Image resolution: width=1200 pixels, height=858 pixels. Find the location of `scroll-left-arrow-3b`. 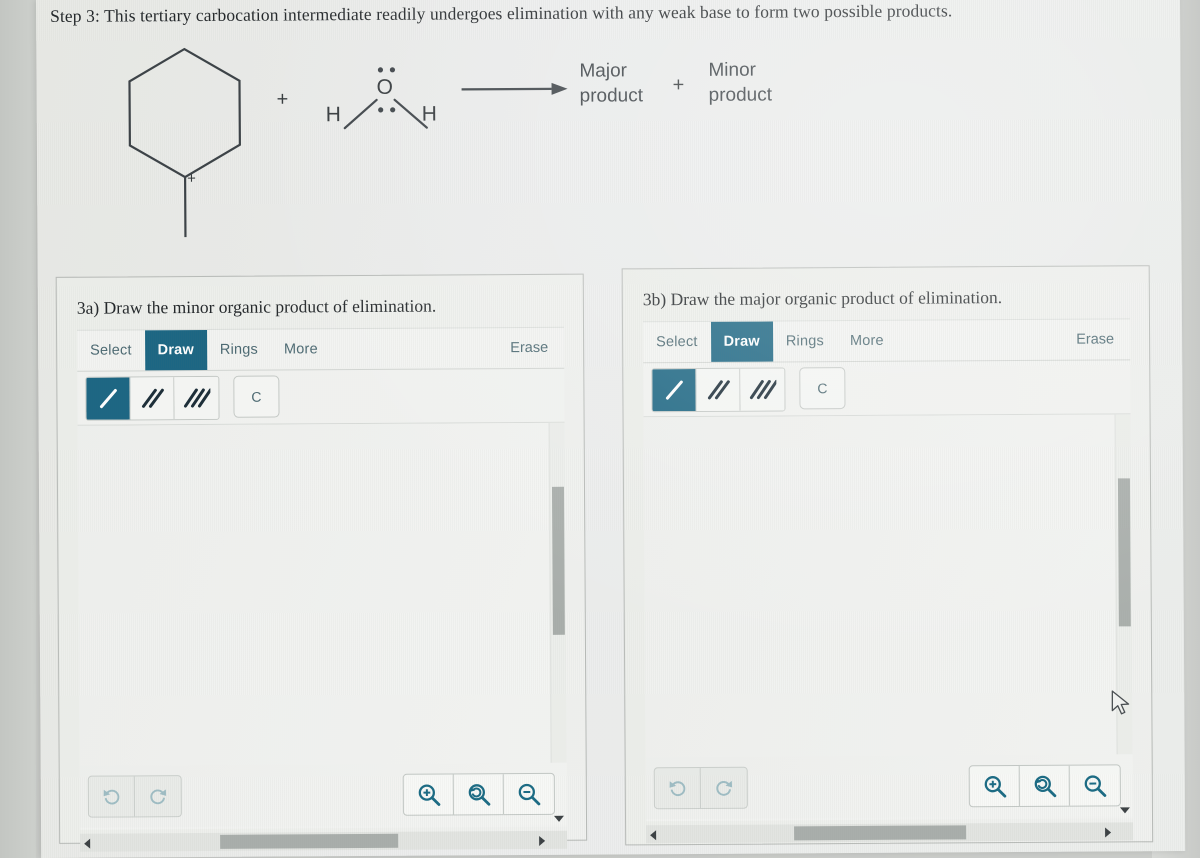

scroll-left-arrow-3b is located at coordinates (653, 835).